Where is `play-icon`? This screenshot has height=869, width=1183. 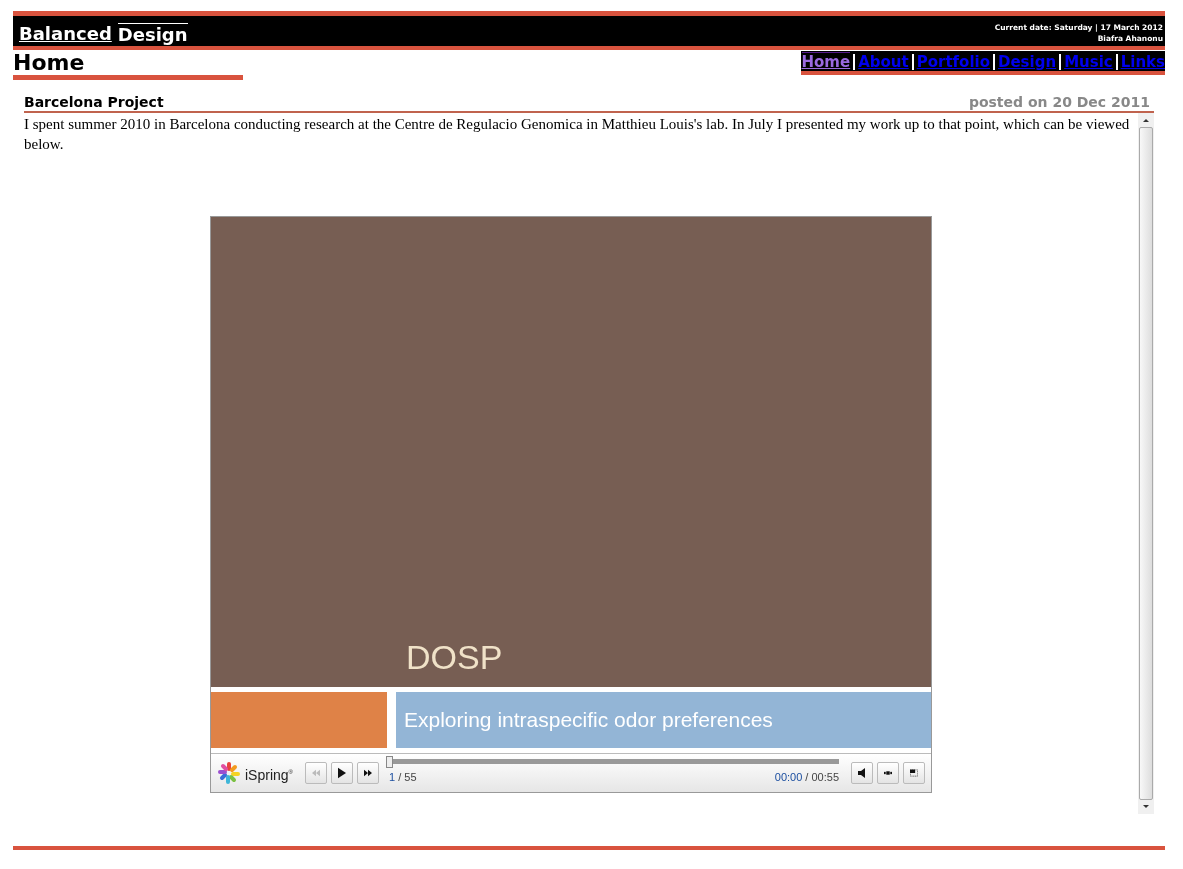
play-icon is located at coordinates (342, 773).